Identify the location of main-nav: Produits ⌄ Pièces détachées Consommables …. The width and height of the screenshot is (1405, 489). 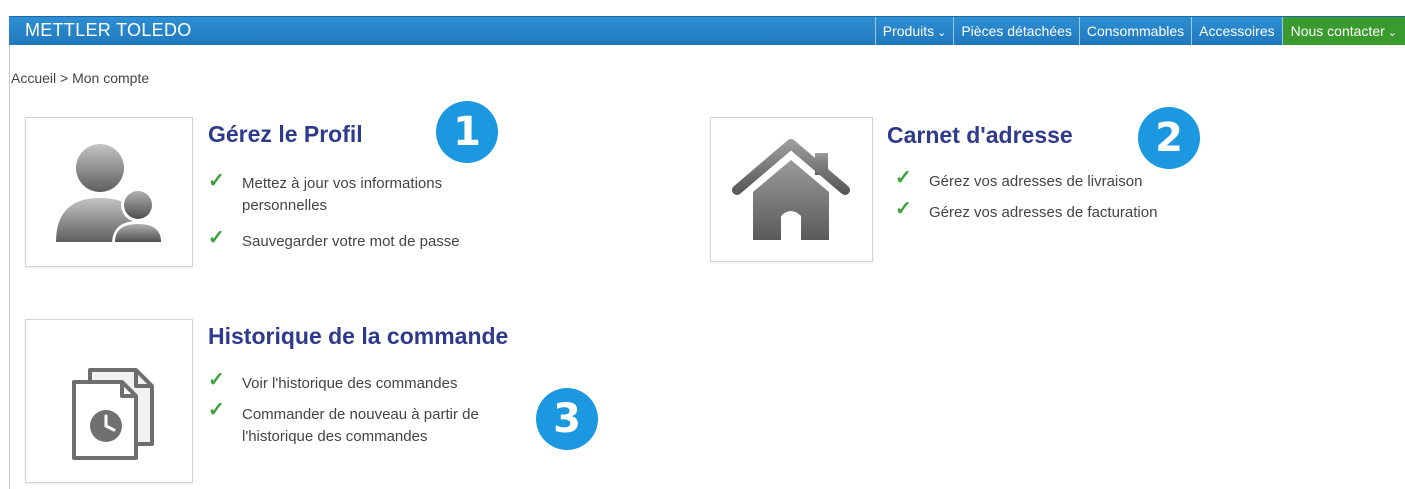
(1139, 31).